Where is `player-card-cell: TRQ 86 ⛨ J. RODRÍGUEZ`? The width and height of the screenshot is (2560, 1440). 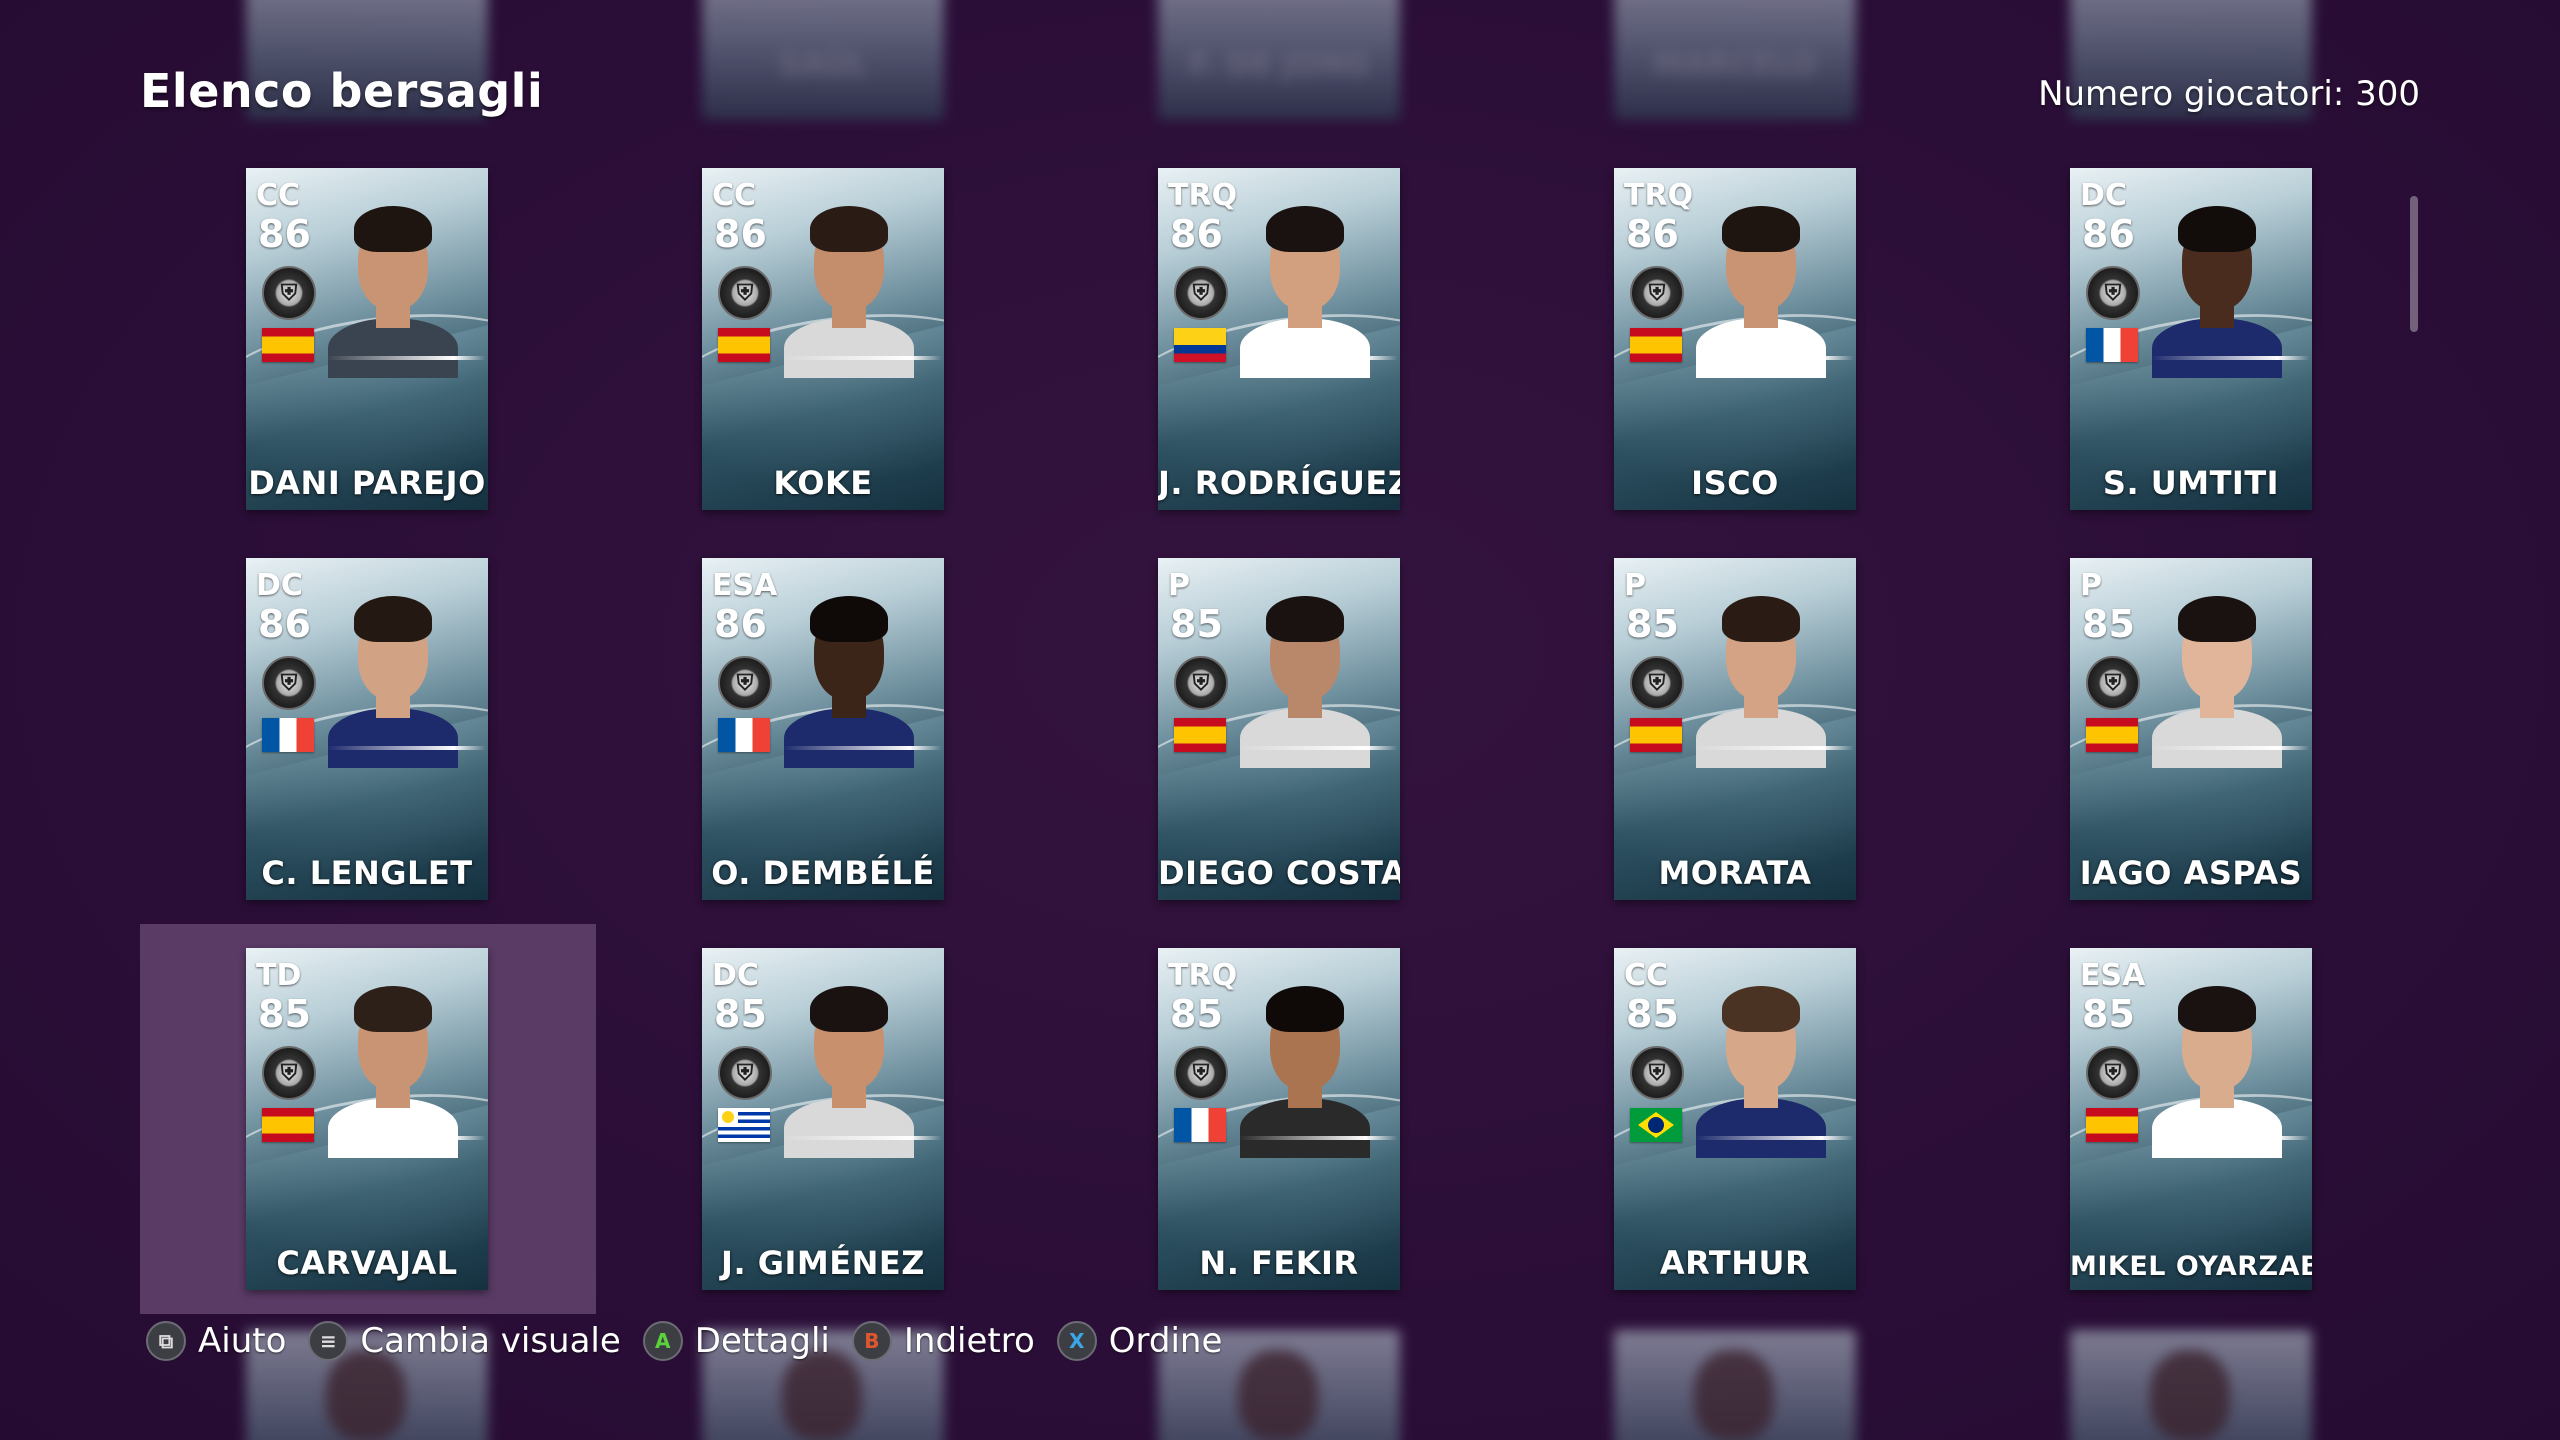 player-card-cell: TRQ 86 ⛨ J. RODRÍGUEZ is located at coordinates (1280, 339).